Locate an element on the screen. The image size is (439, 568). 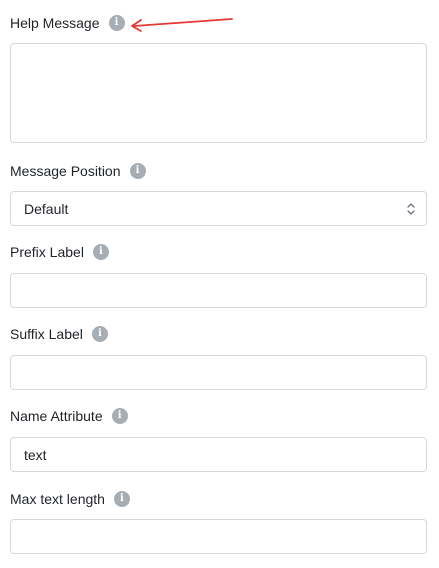
max-text-length-input is located at coordinates (218, 536).